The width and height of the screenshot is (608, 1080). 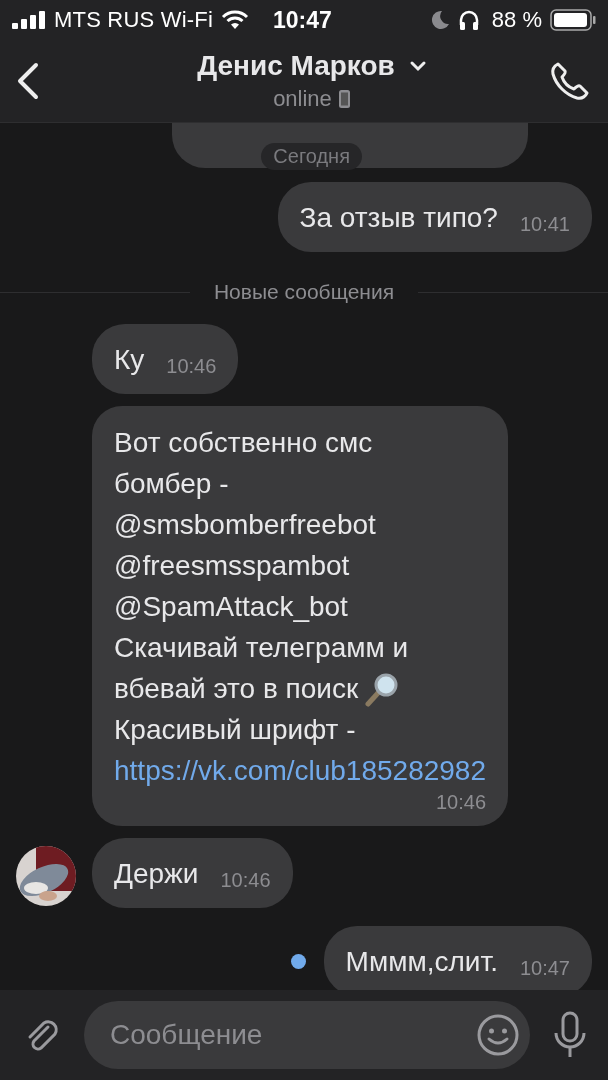 What do you see at coordinates (302, 20) in the screenshot?
I see `status-time: 10:47` at bounding box center [302, 20].